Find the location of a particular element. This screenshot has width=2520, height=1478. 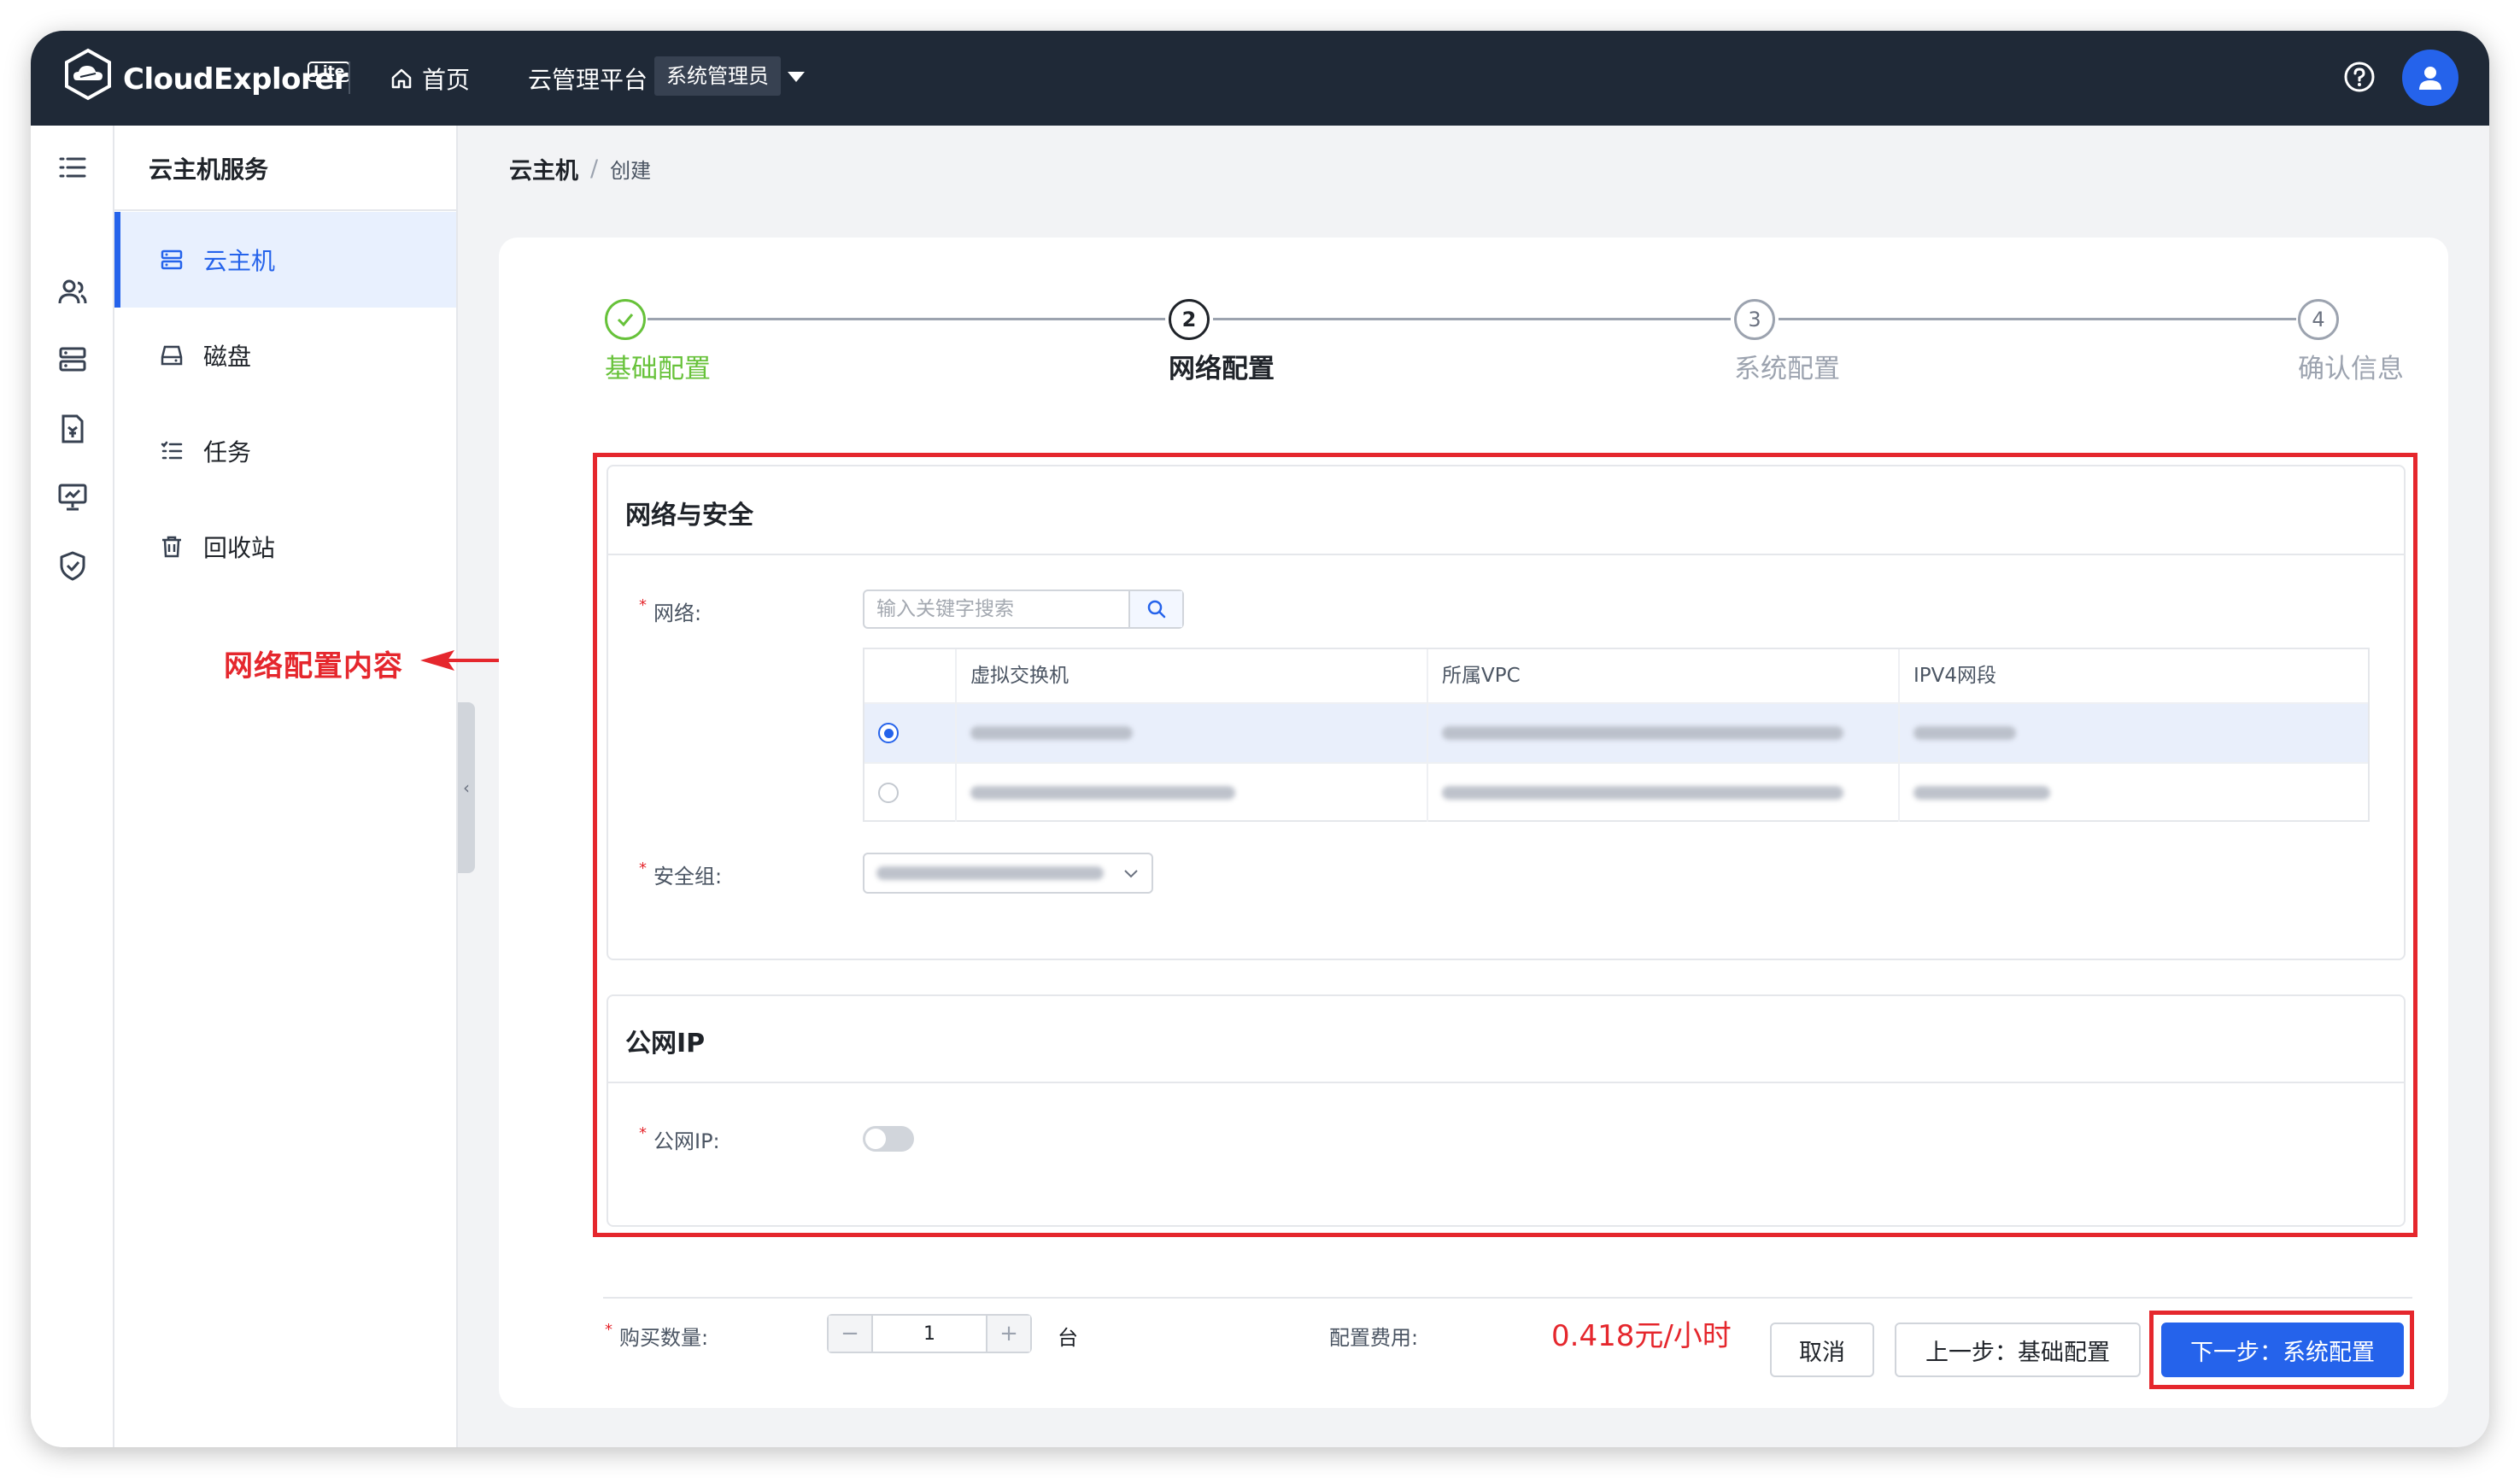

network-search-input is located at coordinates (996, 609).